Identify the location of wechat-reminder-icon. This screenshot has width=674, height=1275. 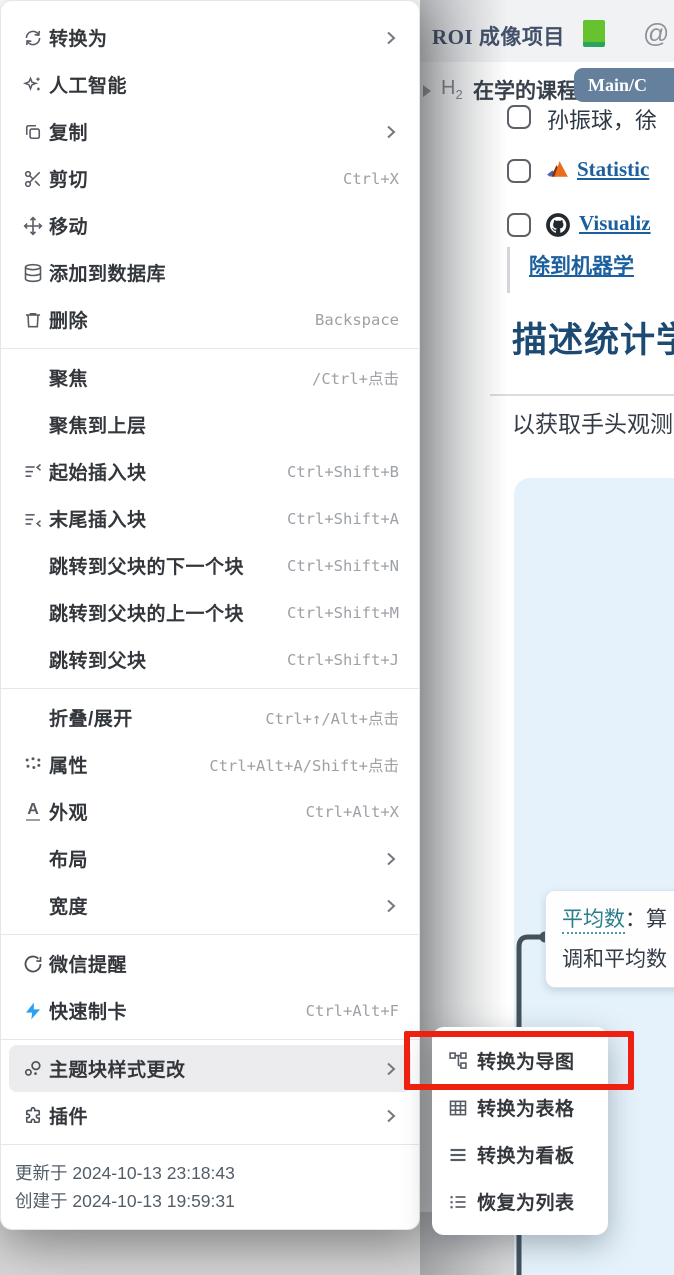
(33, 964).